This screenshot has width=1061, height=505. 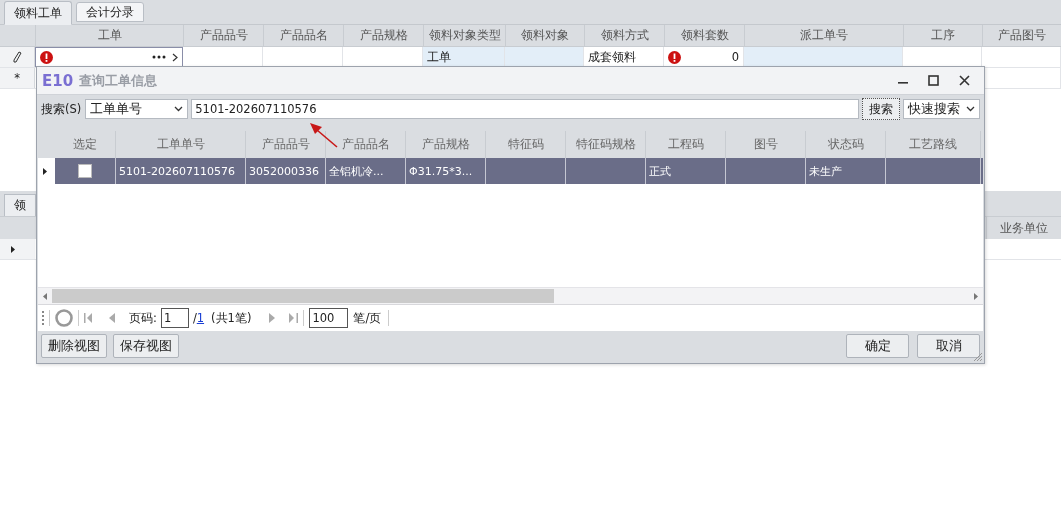 What do you see at coordinates (324, 135) in the screenshot?
I see `arrow-annotation` at bounding box center [324, 135].